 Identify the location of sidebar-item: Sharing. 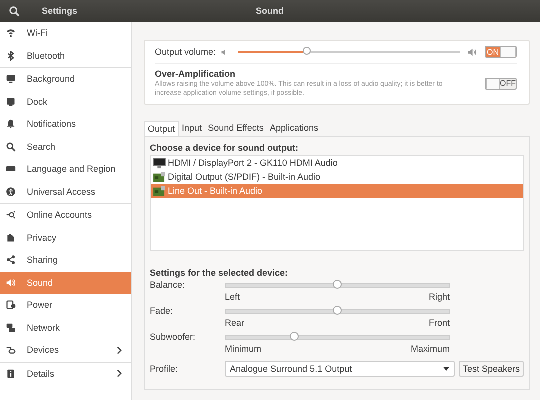
(65, 260).